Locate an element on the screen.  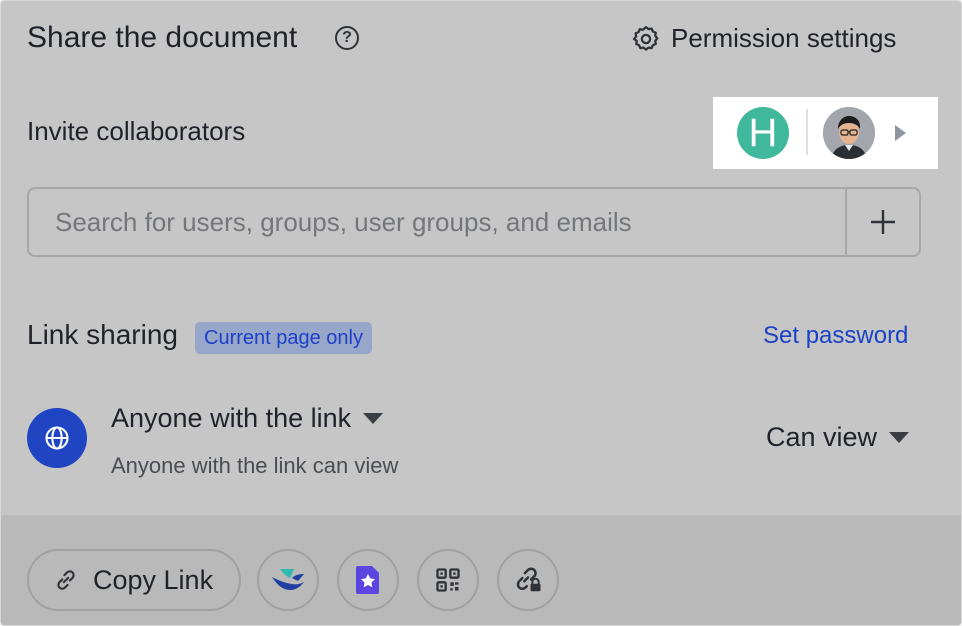
help-icon: ? is located at coordinates (347, 38).